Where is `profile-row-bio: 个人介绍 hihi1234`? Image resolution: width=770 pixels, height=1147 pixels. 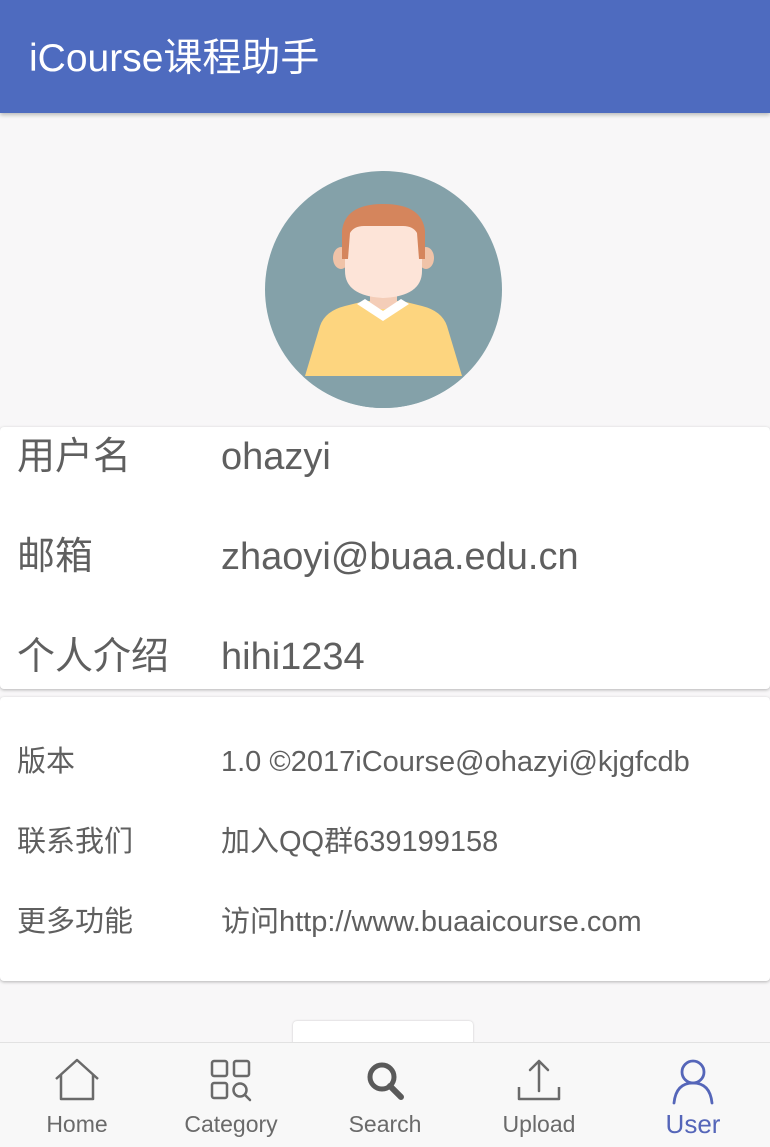 profile-row-bio: 个人介绍 hihi1234 is located at coordinates (385, 657).